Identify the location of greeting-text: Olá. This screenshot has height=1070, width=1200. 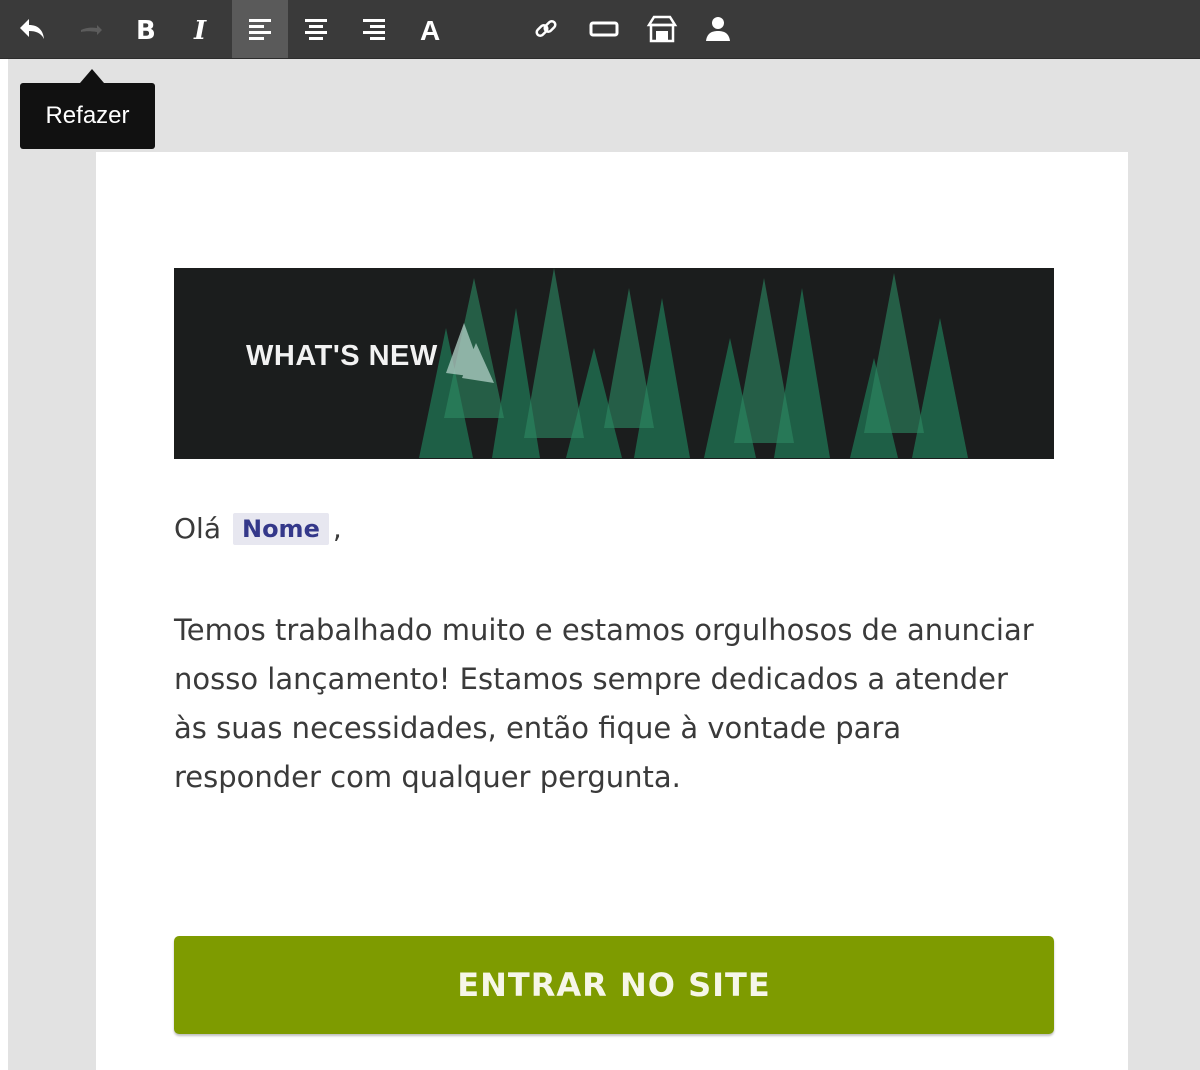
(197, 528).